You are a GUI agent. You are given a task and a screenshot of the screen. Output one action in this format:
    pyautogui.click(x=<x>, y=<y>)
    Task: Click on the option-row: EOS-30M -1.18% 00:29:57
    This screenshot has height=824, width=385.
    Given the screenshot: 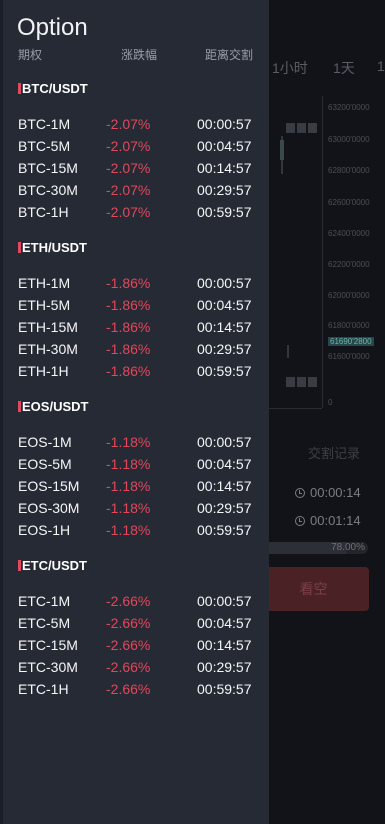 What is the action you would take?
    pyautogui.click(x=134, y=508)
    